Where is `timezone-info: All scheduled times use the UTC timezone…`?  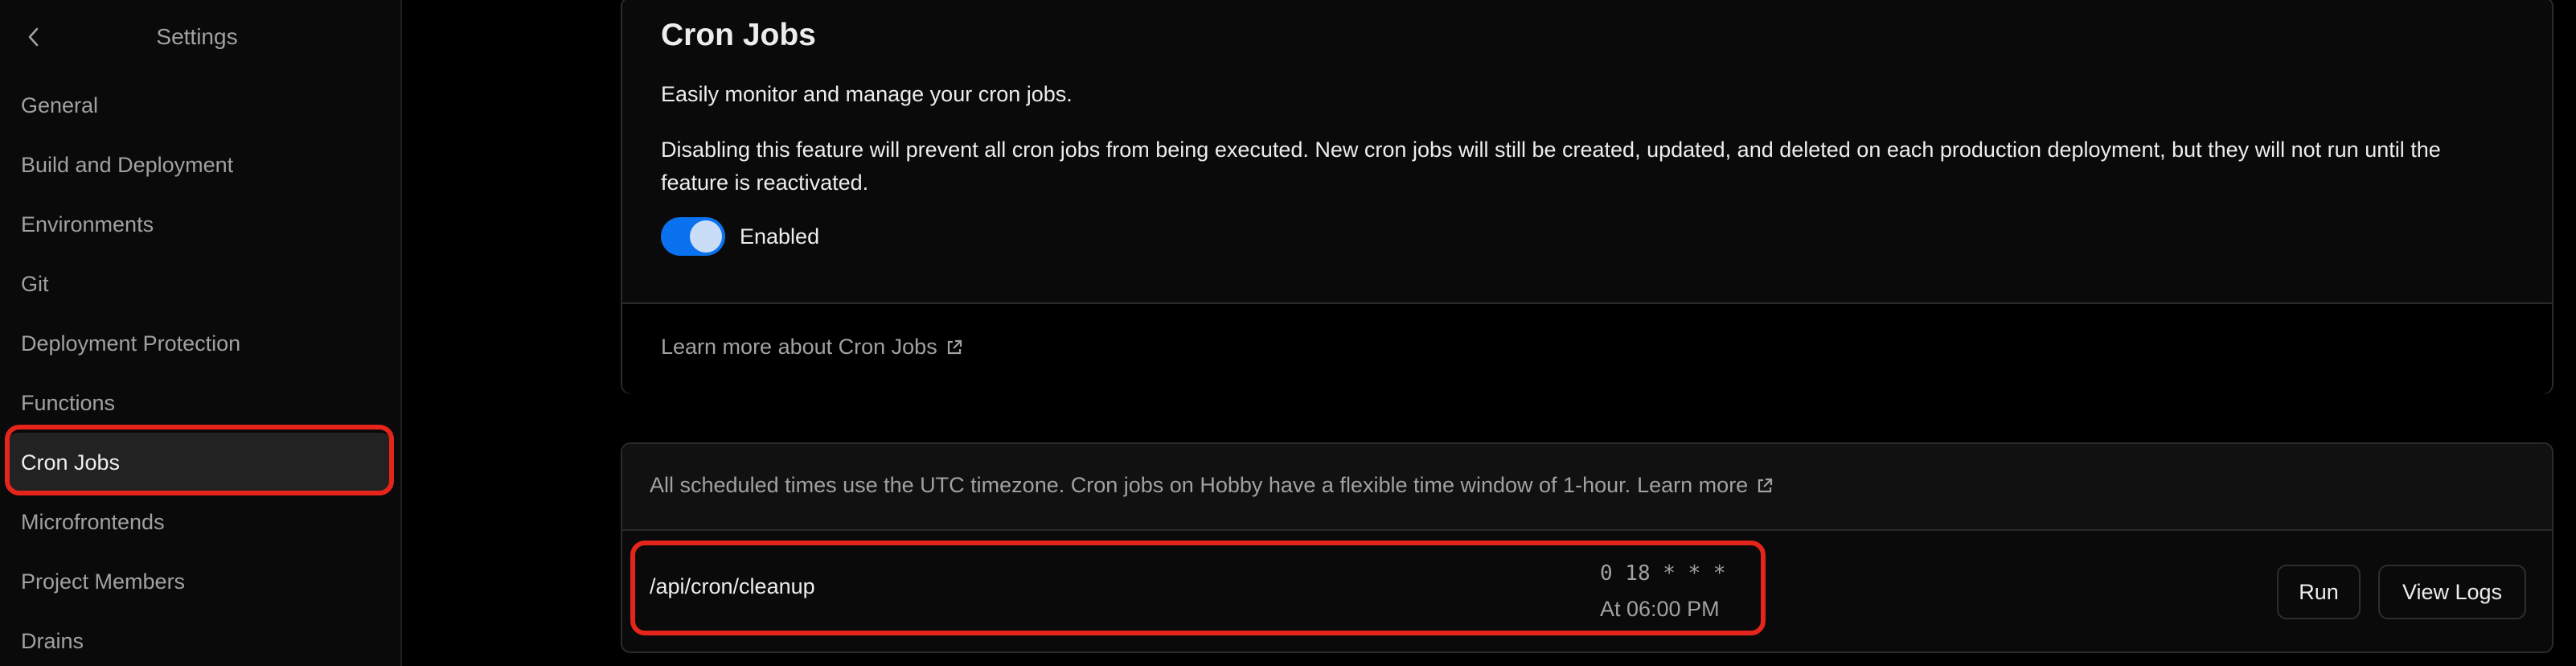 timezone-info: All scheduled times use the UTC timezone… is located at coordinates (1212, 485).